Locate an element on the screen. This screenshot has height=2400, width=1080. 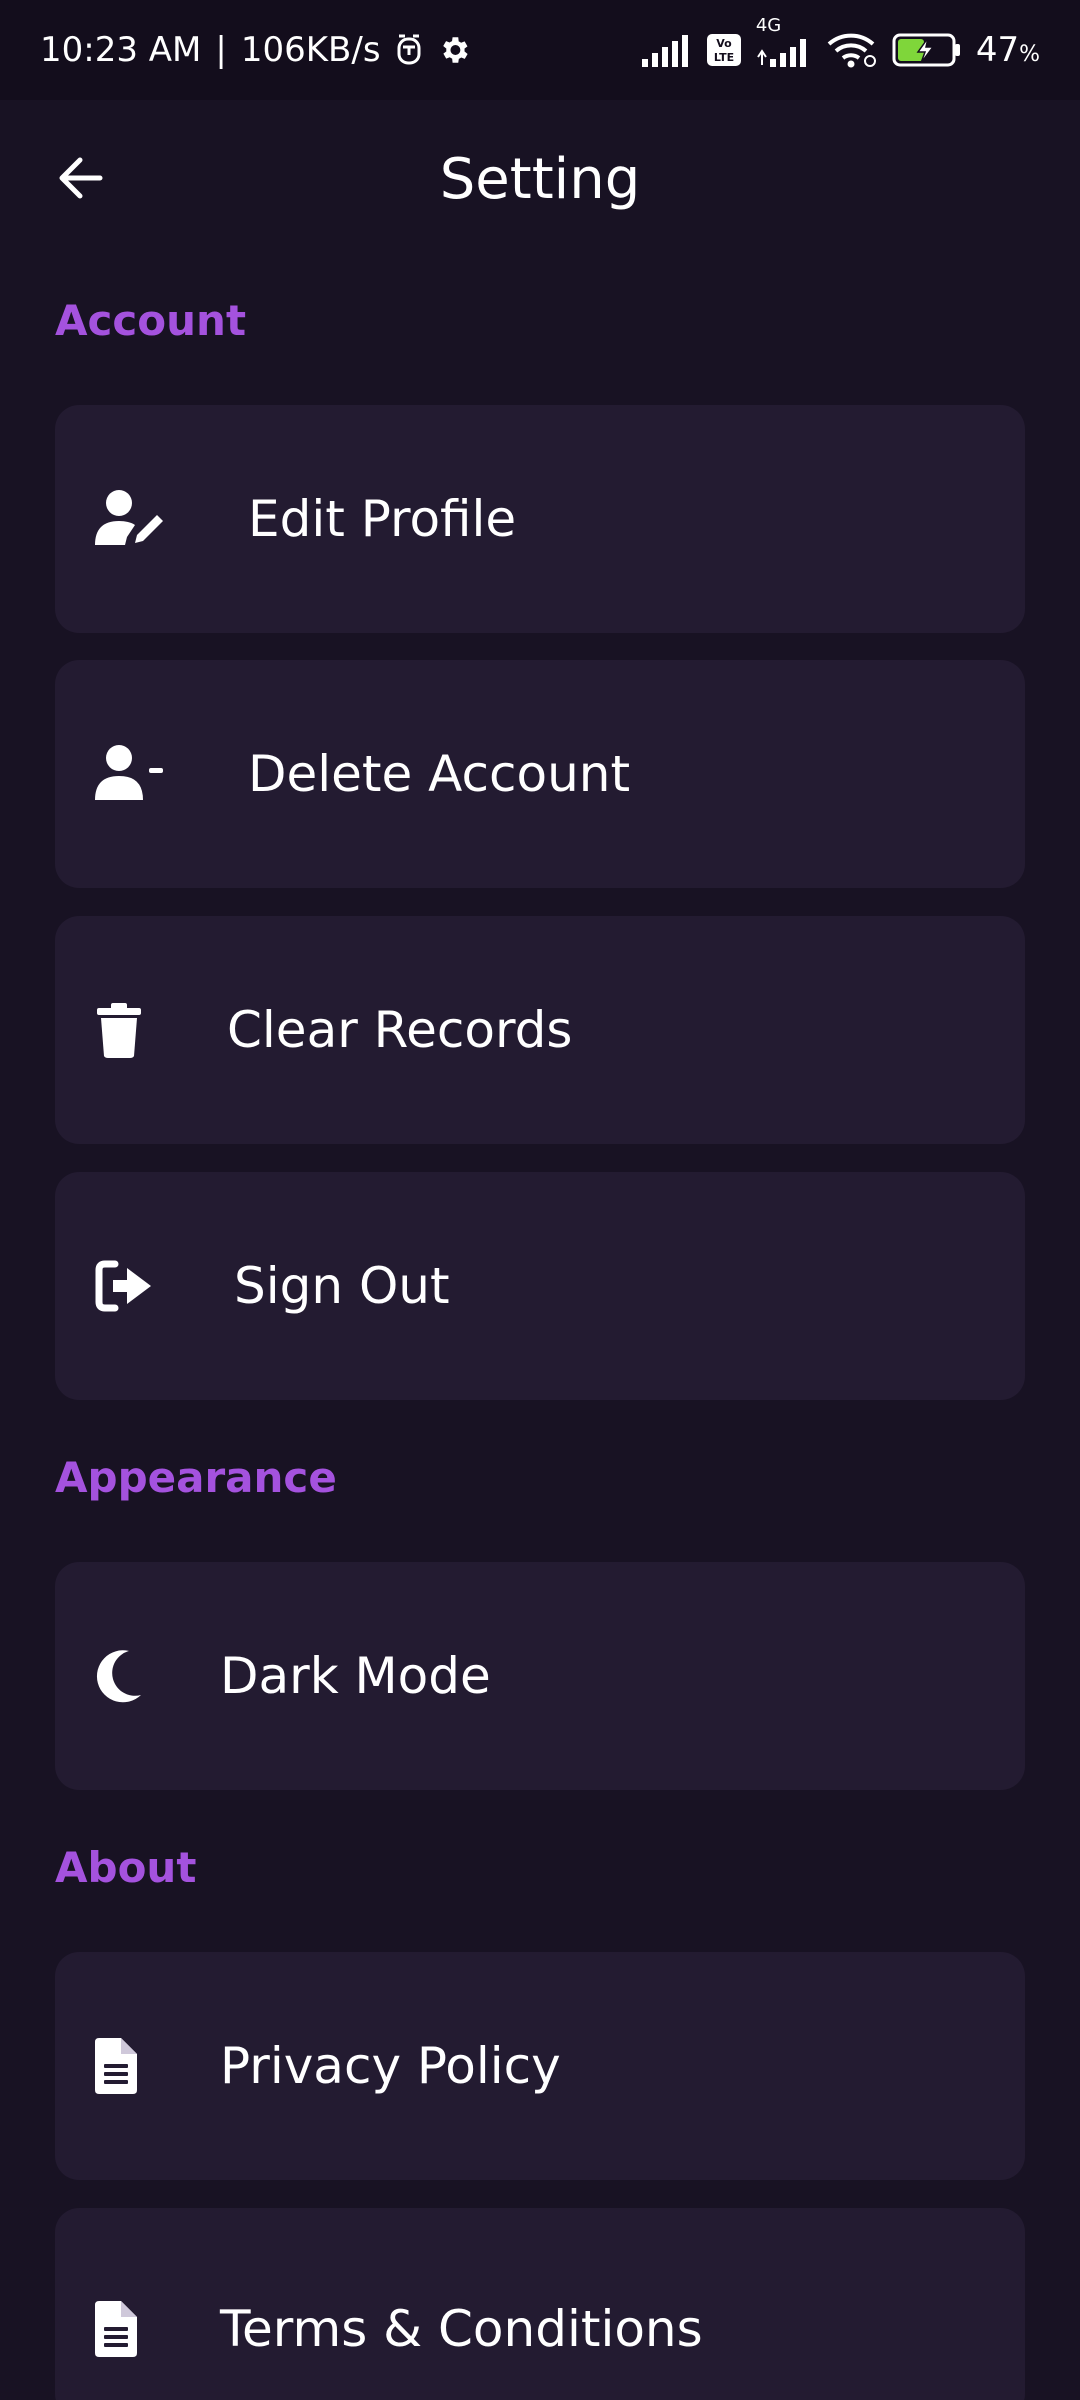
settings-item-label: Terms & Conditions is located at coordinates (461, 2329).